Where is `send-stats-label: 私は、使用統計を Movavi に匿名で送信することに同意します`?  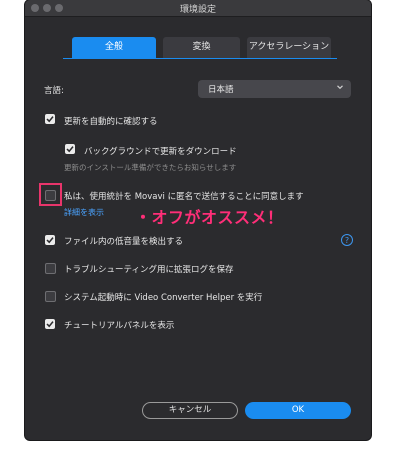
send-stats-label: 私は、使用統計を Movavi に匿名で送信することに同意します is located at coordinates (184, 197).